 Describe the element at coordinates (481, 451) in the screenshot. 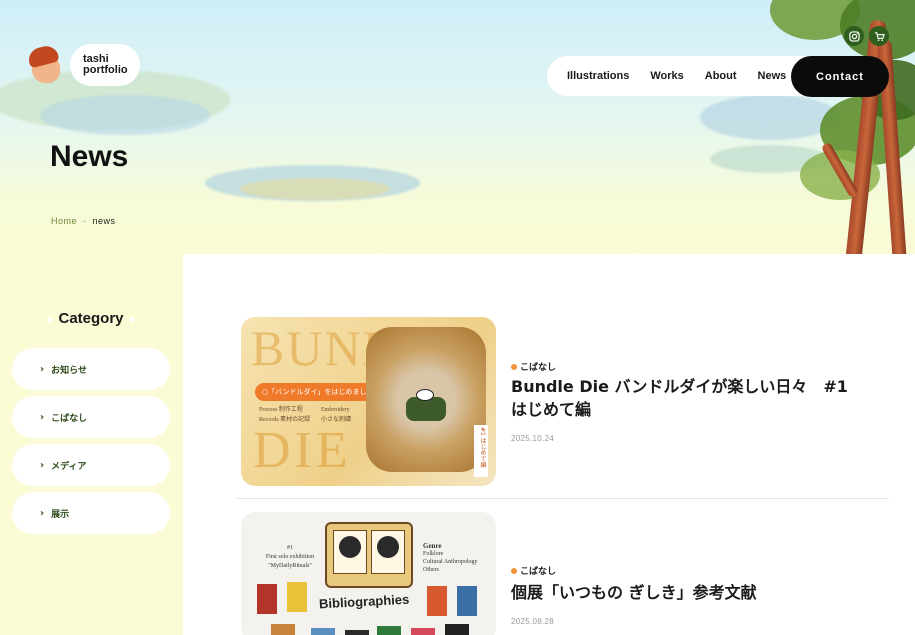

I see `thumb-side-label: #1 はじめて編` at that location.